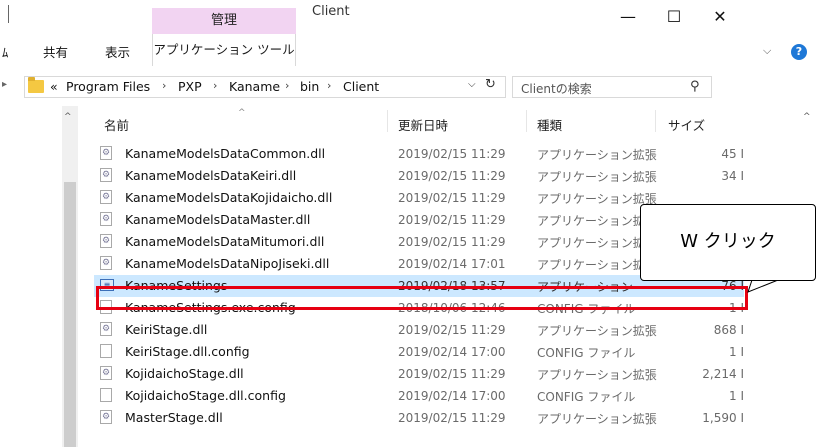 This screenshot has height=447, width=819. What do you see at coordinates (8, 14) in the screenshot?
I see `title-divider` at bounding box center [8, 14].